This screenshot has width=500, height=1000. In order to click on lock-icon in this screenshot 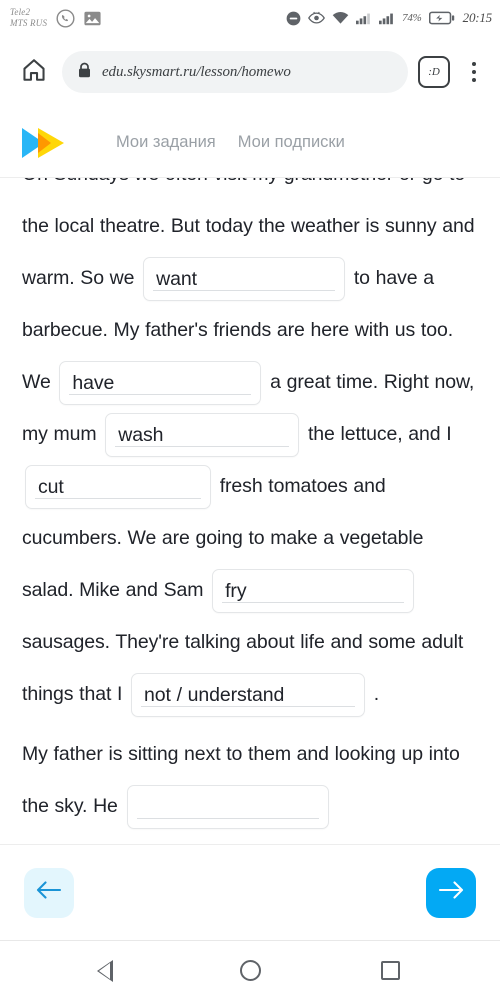, I will do `click(84, 72)`.